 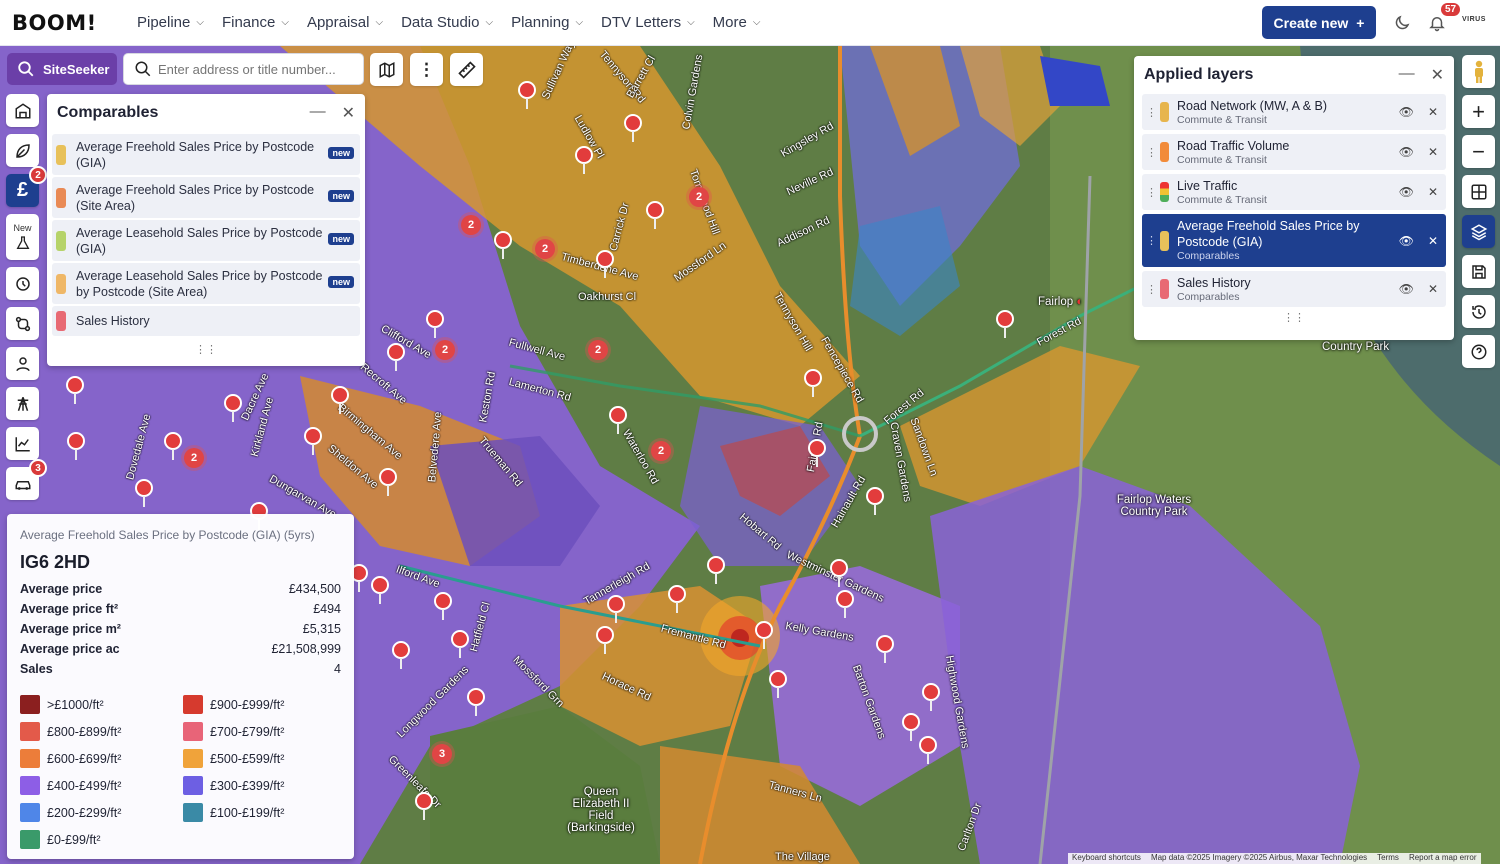 I want to click on save-button, so click(x=1478, y=271).